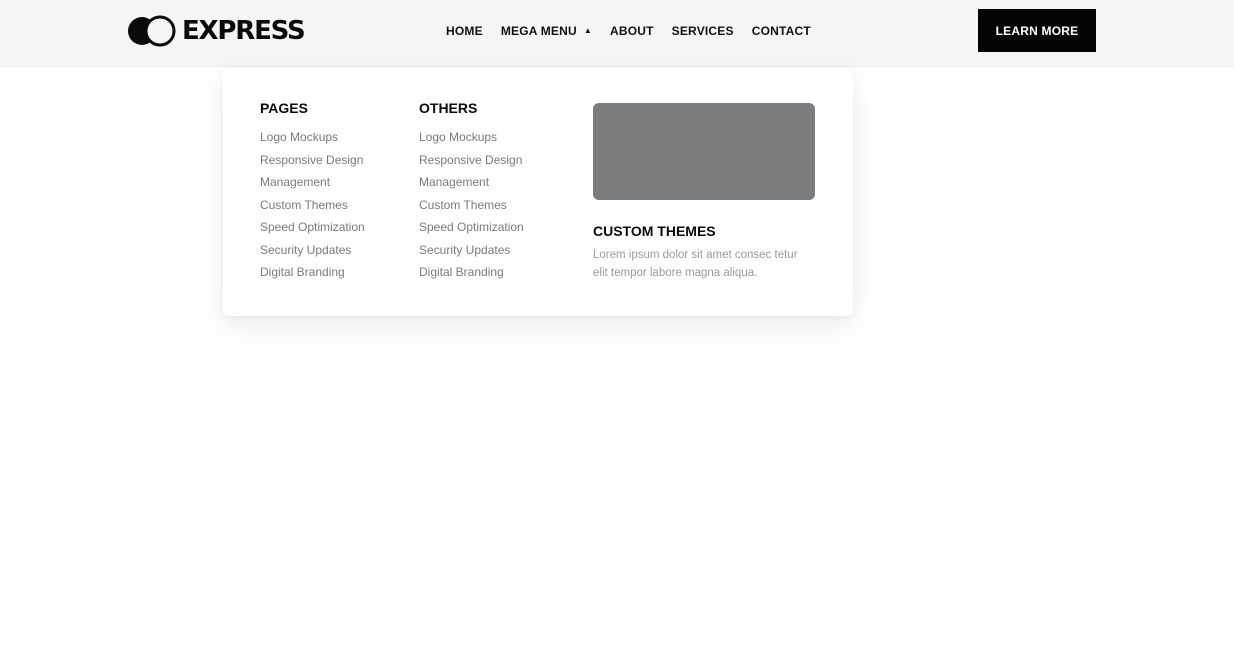 The height and width of the screenshot is (656, 1234). What do you see at coordinates (448, 108) in the screenshot?
I see `others-heading: OTHERS` at bounding box center [448, 108].